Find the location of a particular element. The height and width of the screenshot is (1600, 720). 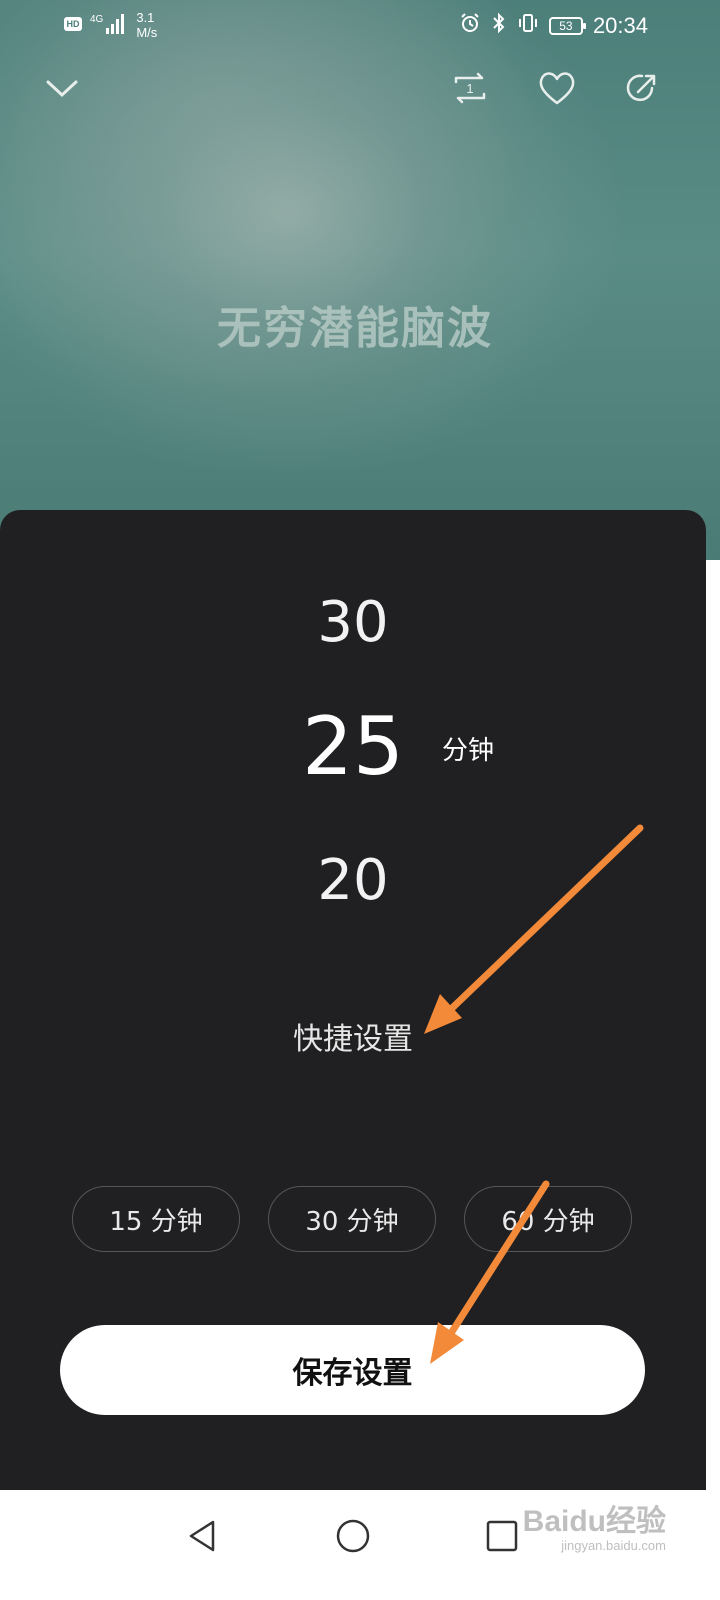

status-right: 53 20:34 is located at coordinates (553, 25).